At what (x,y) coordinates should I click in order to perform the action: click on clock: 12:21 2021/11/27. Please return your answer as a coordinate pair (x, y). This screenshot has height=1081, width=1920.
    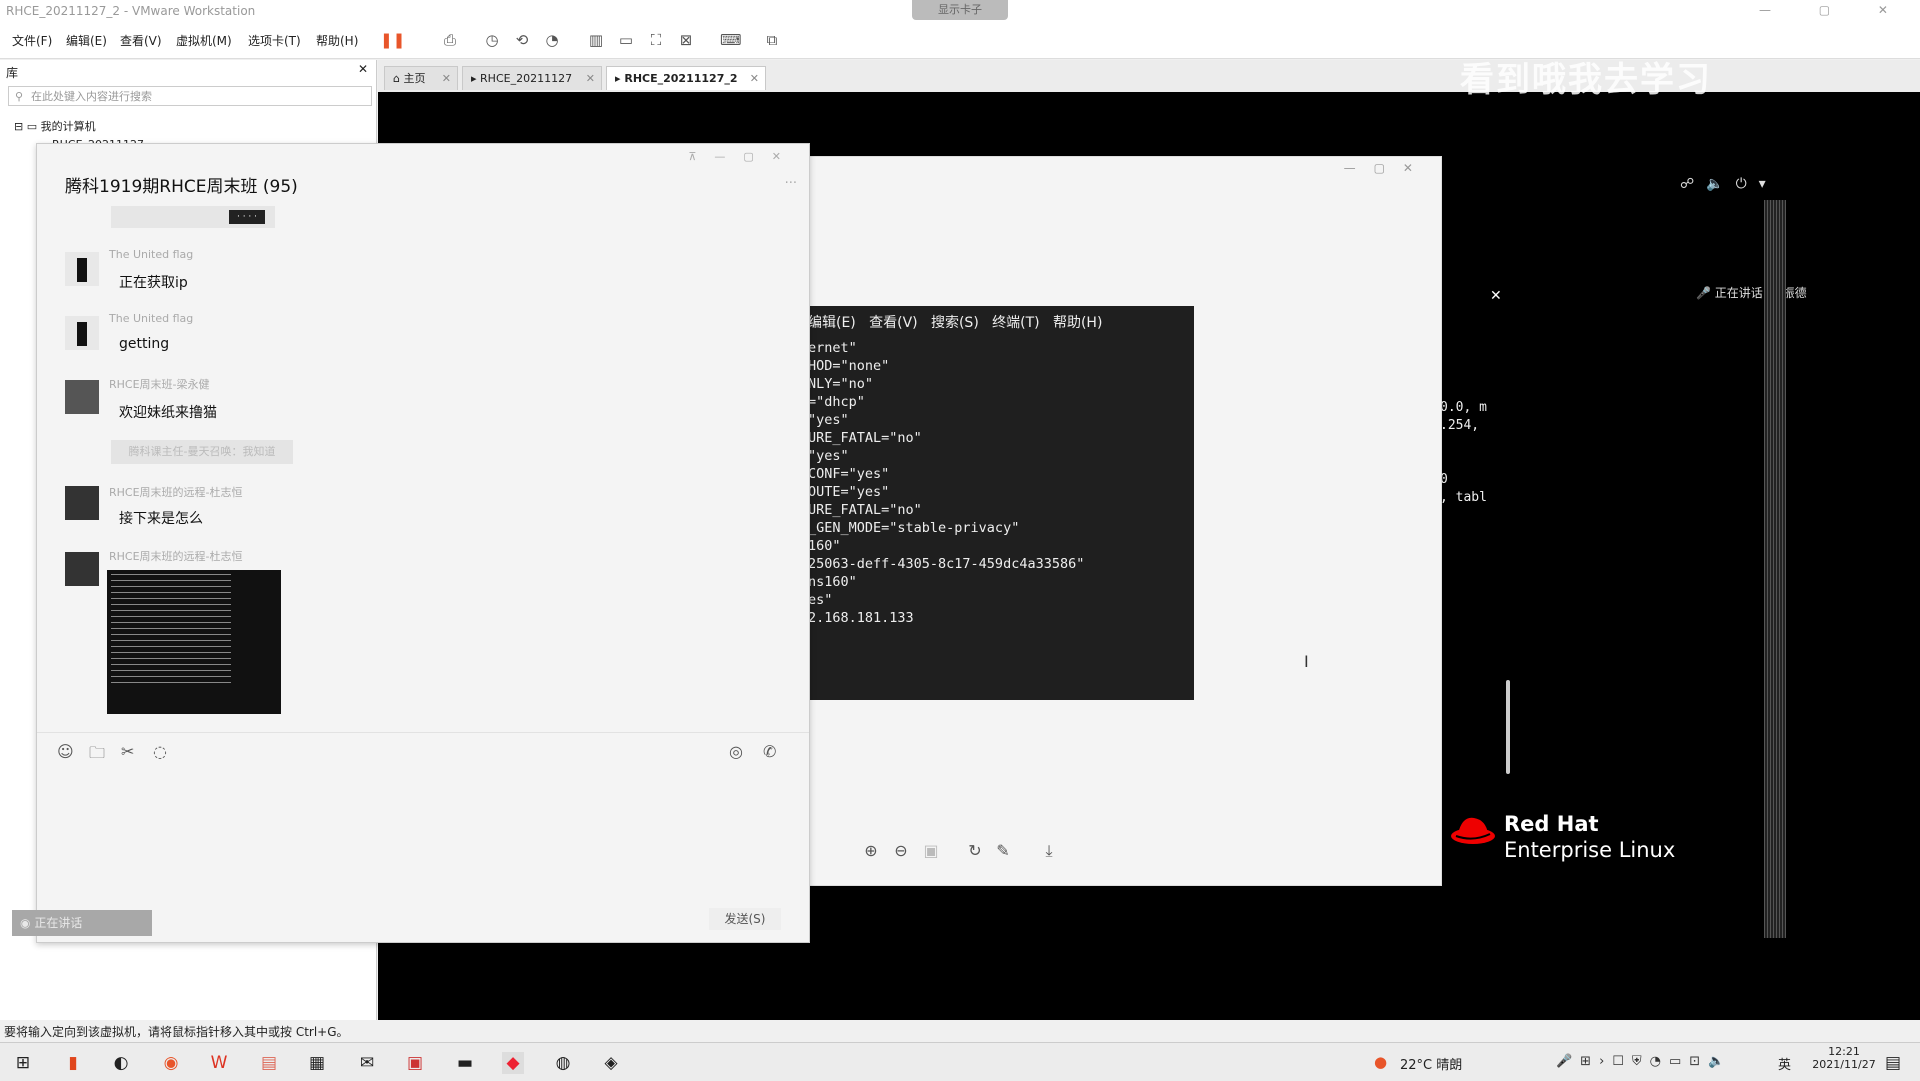
    Looking at the image, I should click on (1844, 1058).